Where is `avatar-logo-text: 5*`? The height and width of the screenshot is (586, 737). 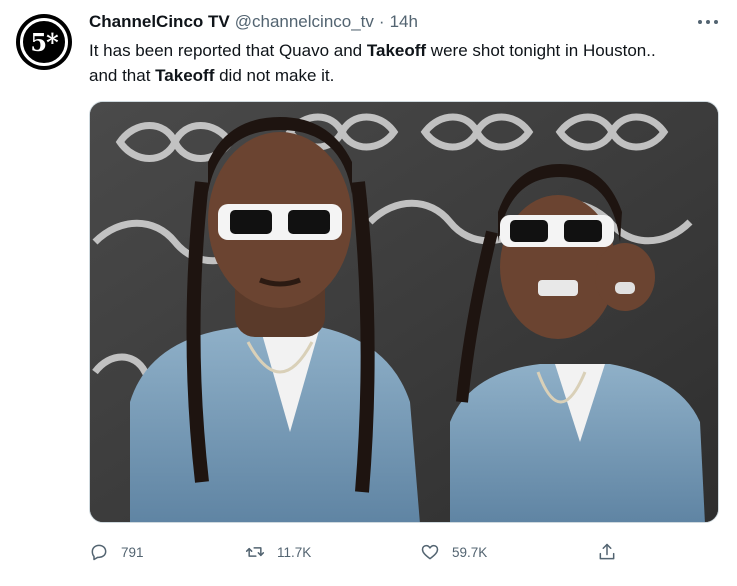 avatar-logo-text: 5* is located at coordinates (44, 42).